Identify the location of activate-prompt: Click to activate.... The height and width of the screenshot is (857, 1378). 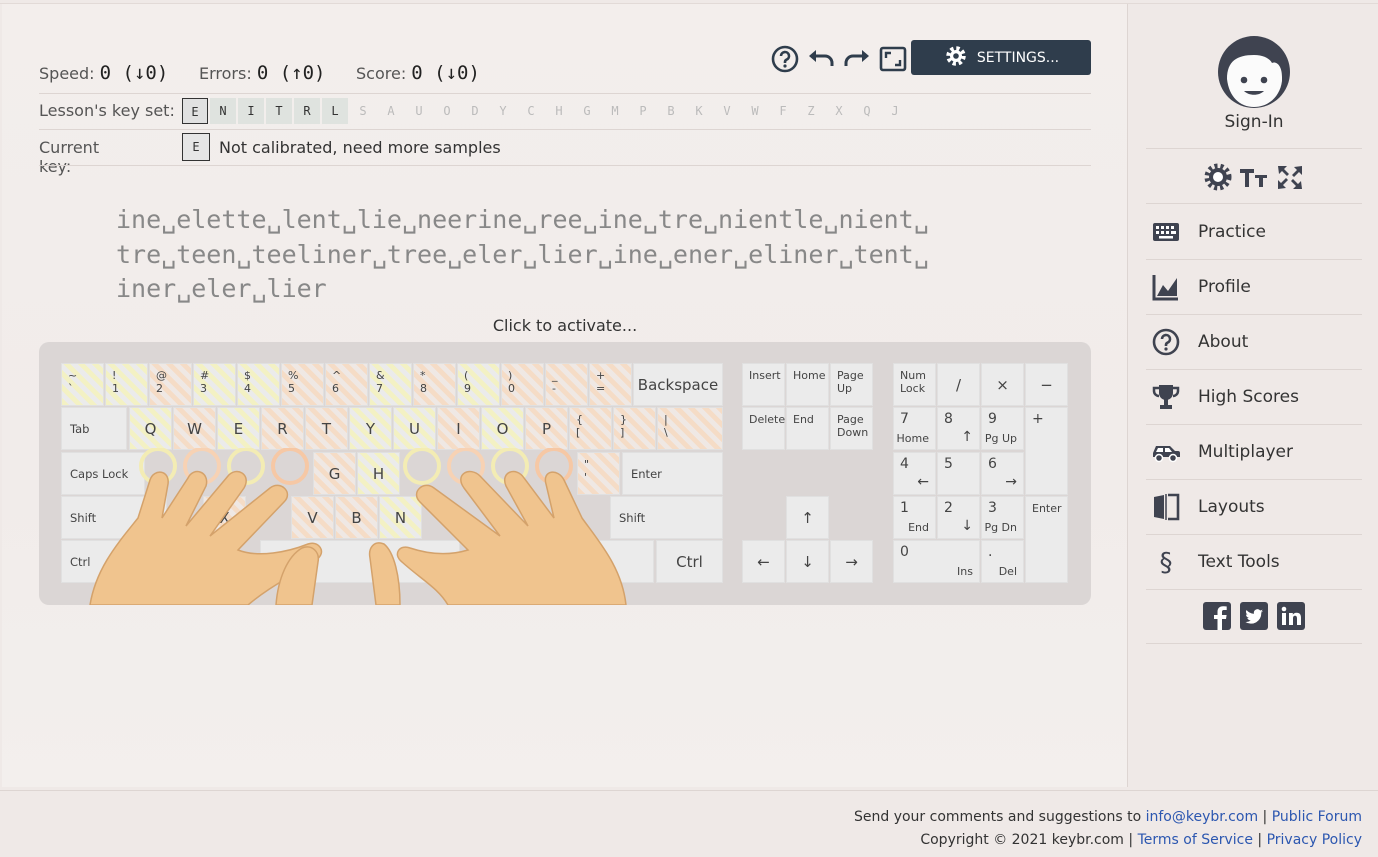
(565, 325).